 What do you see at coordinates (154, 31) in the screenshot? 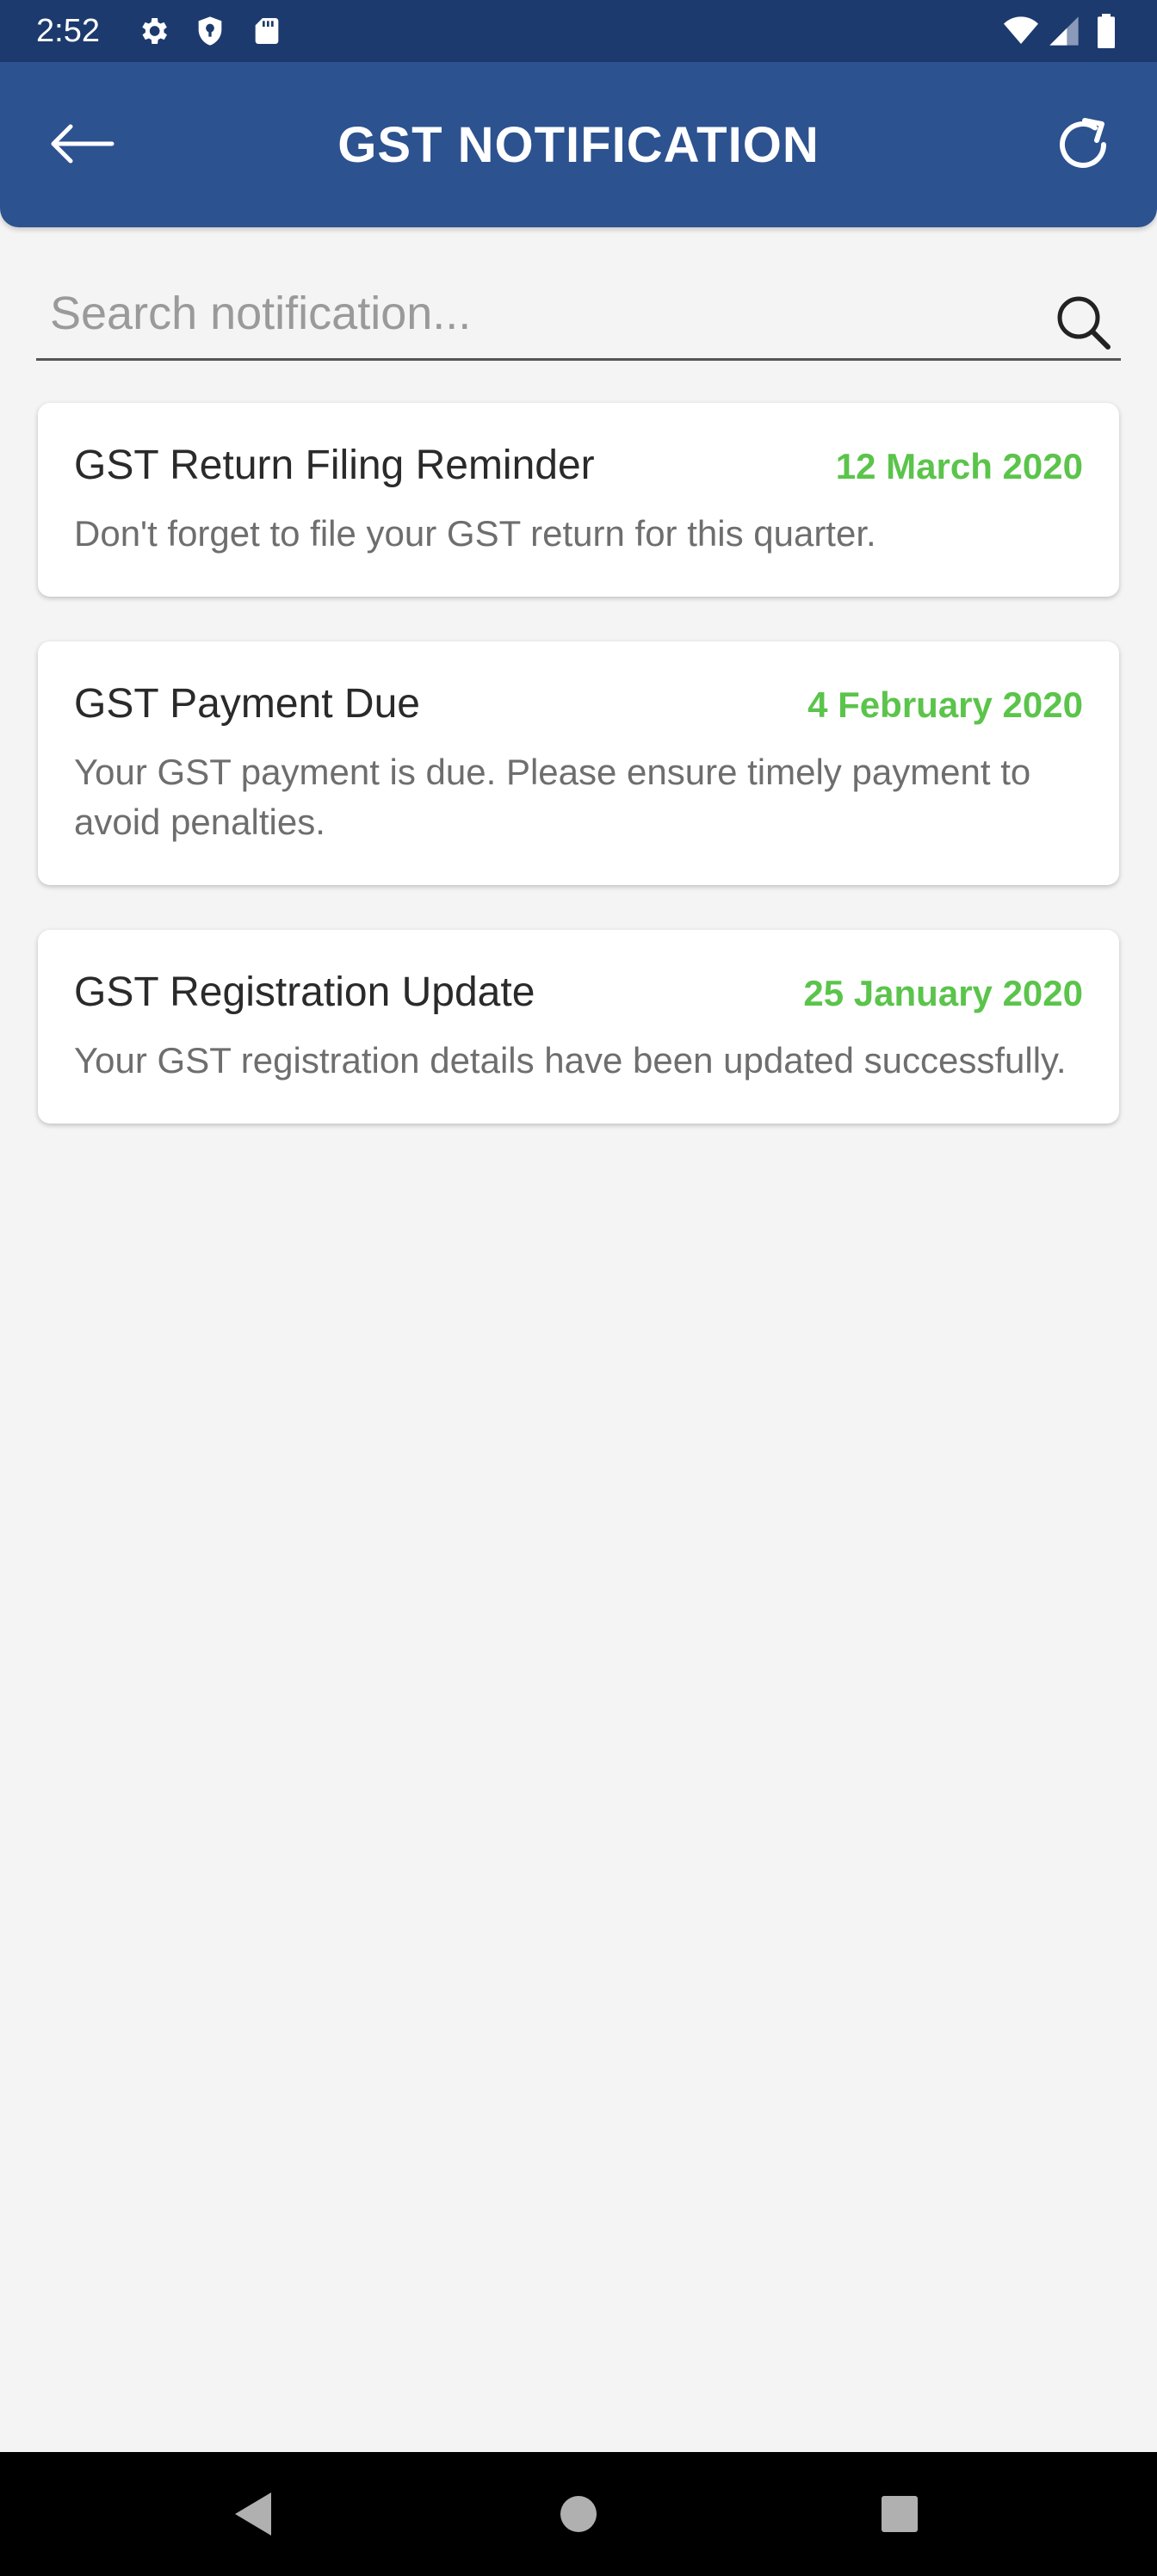
I see `gear-icon` at bounding box center [154, 31].